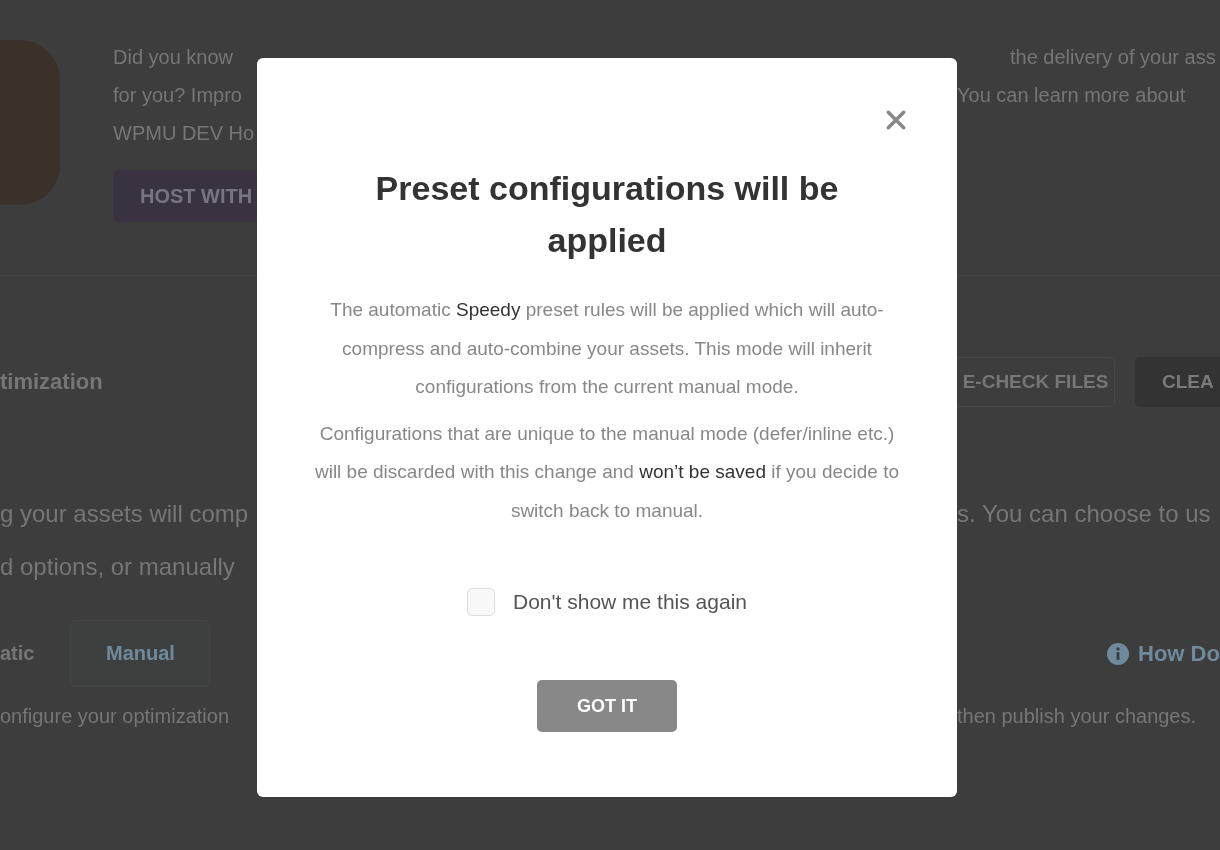 The image size is (1220, 850). Describe the element at coordinates (607, 706) in the screenshot. I see `got-it-button: GOT IT` at that location.